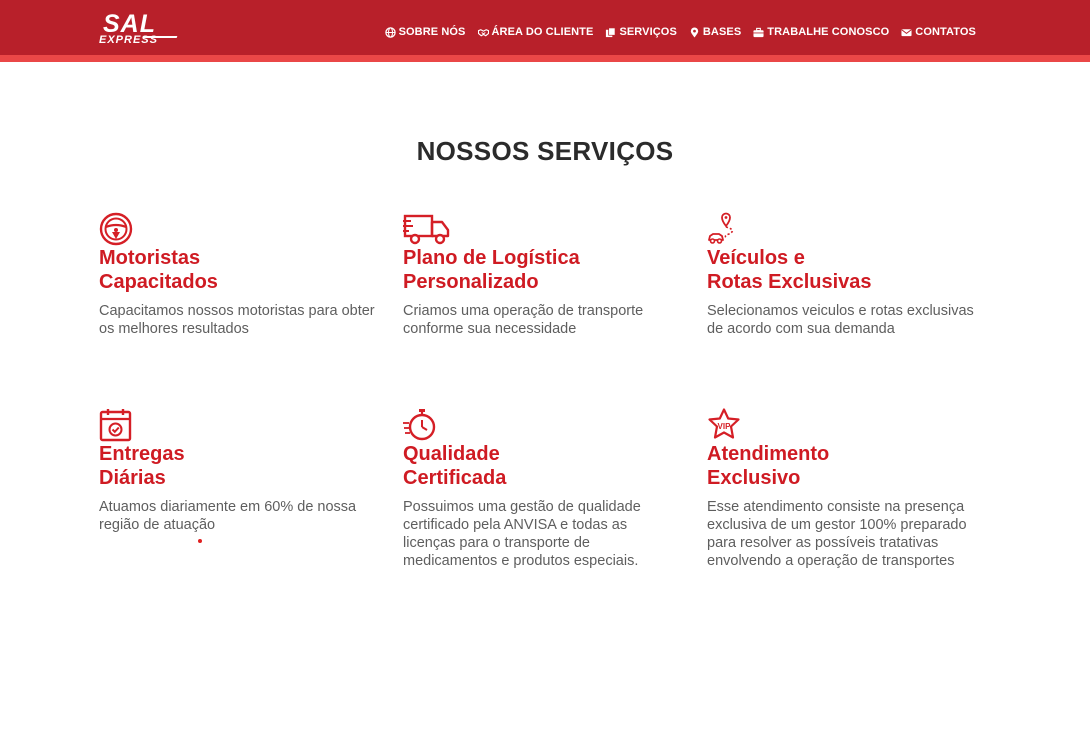 This screenshot has height=732, width=1090. Describe the element at coordinates (451, 454) in the screenshot. I see `service-title-line1: Qualidade` at that location.